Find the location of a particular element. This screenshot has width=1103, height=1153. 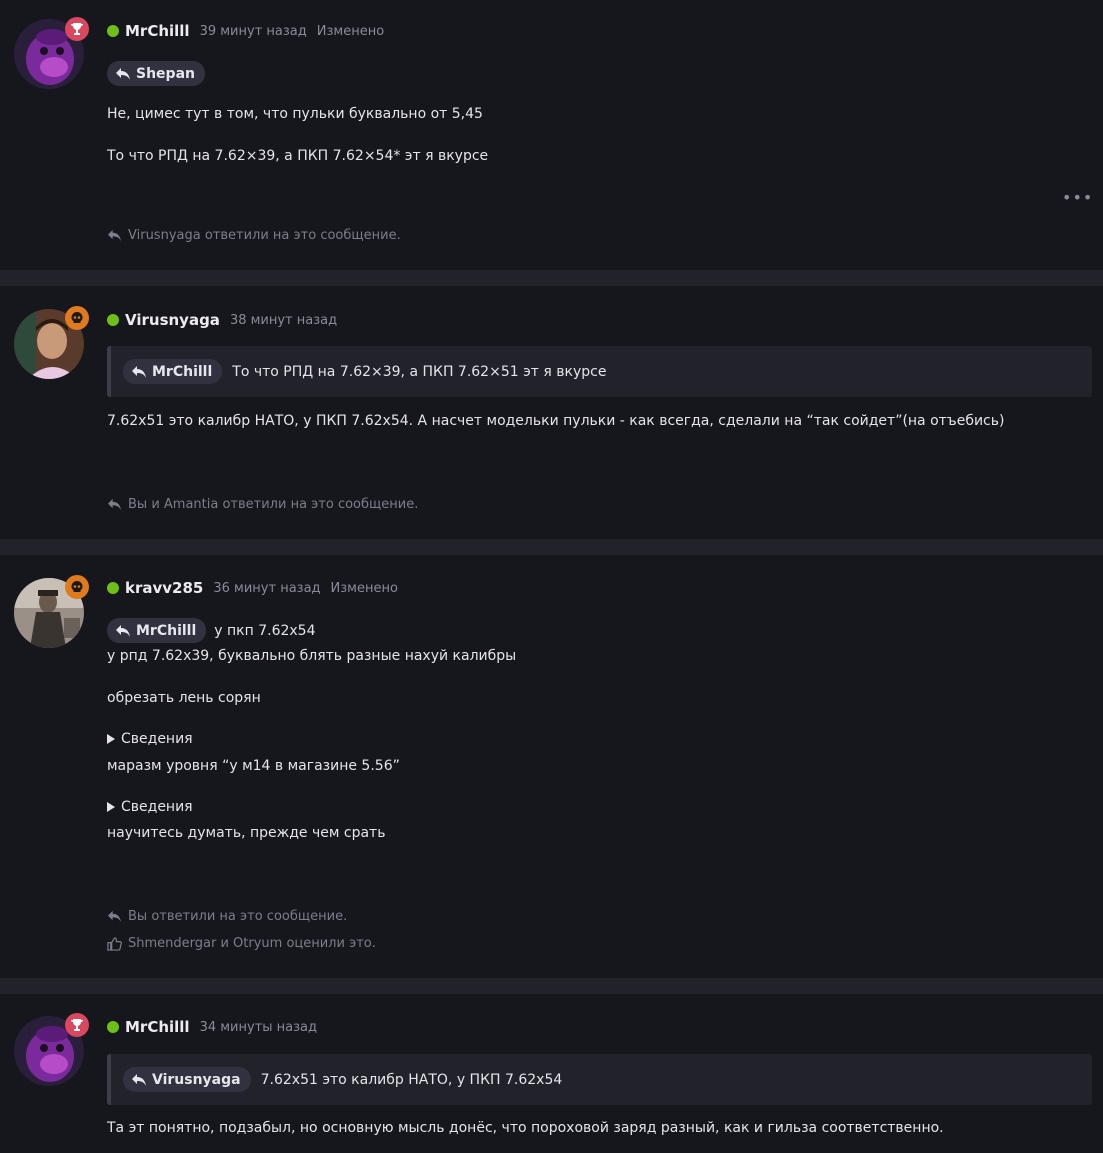

quote-author-chip: Virusnyaga is located at coordinates (187, 1079).